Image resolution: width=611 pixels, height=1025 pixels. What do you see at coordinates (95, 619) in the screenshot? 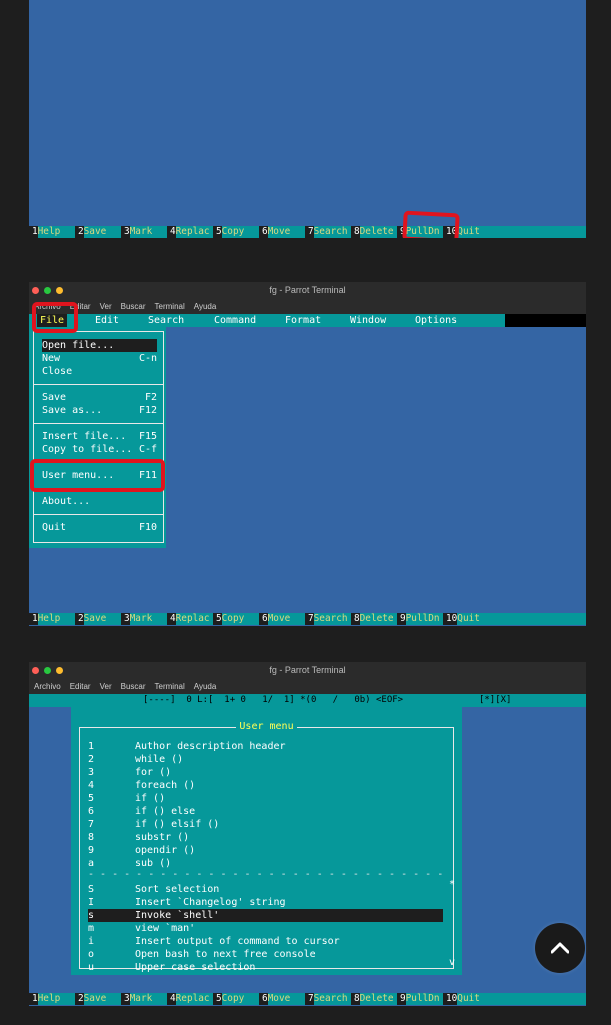
I see `fkey-label: Save` at bounding box center [95, 619].